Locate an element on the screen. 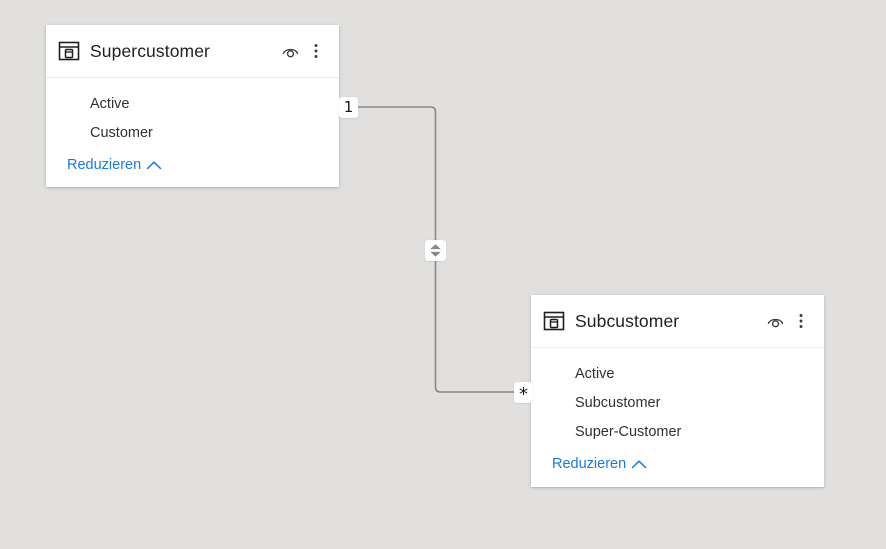 This screenshot has height=549, width=886. field-row: Customer is located at coordinates (192, 133).